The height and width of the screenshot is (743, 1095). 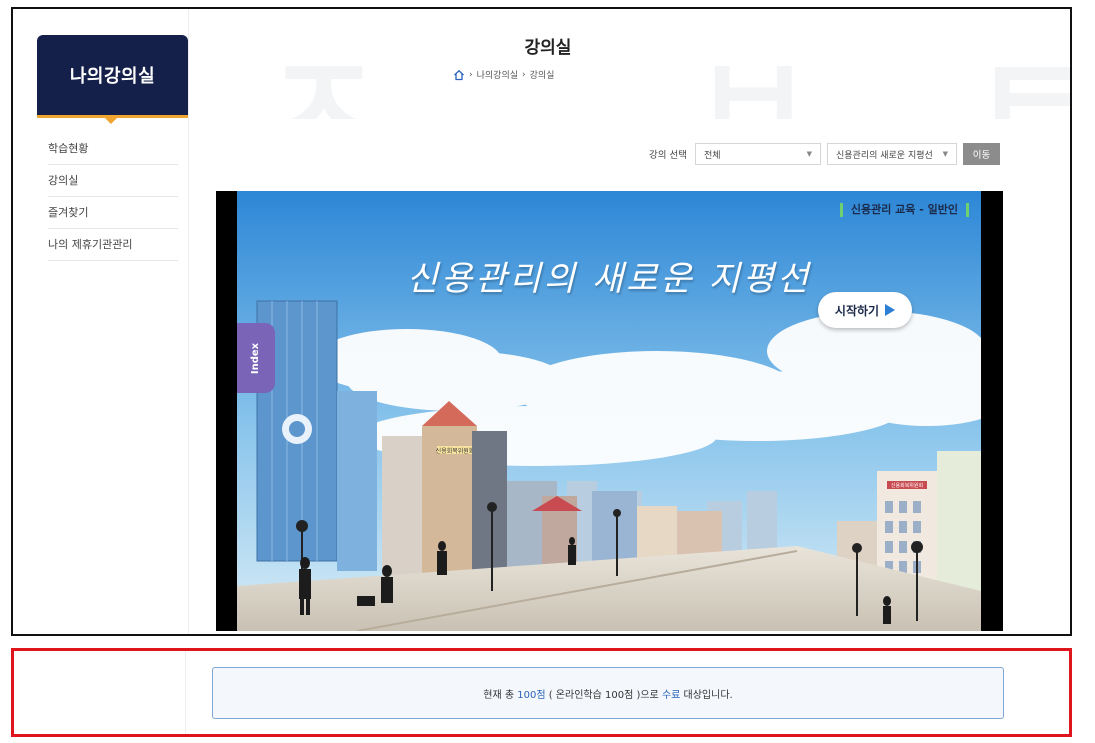 I want to click on home-icon, so click(x=459, y=75).